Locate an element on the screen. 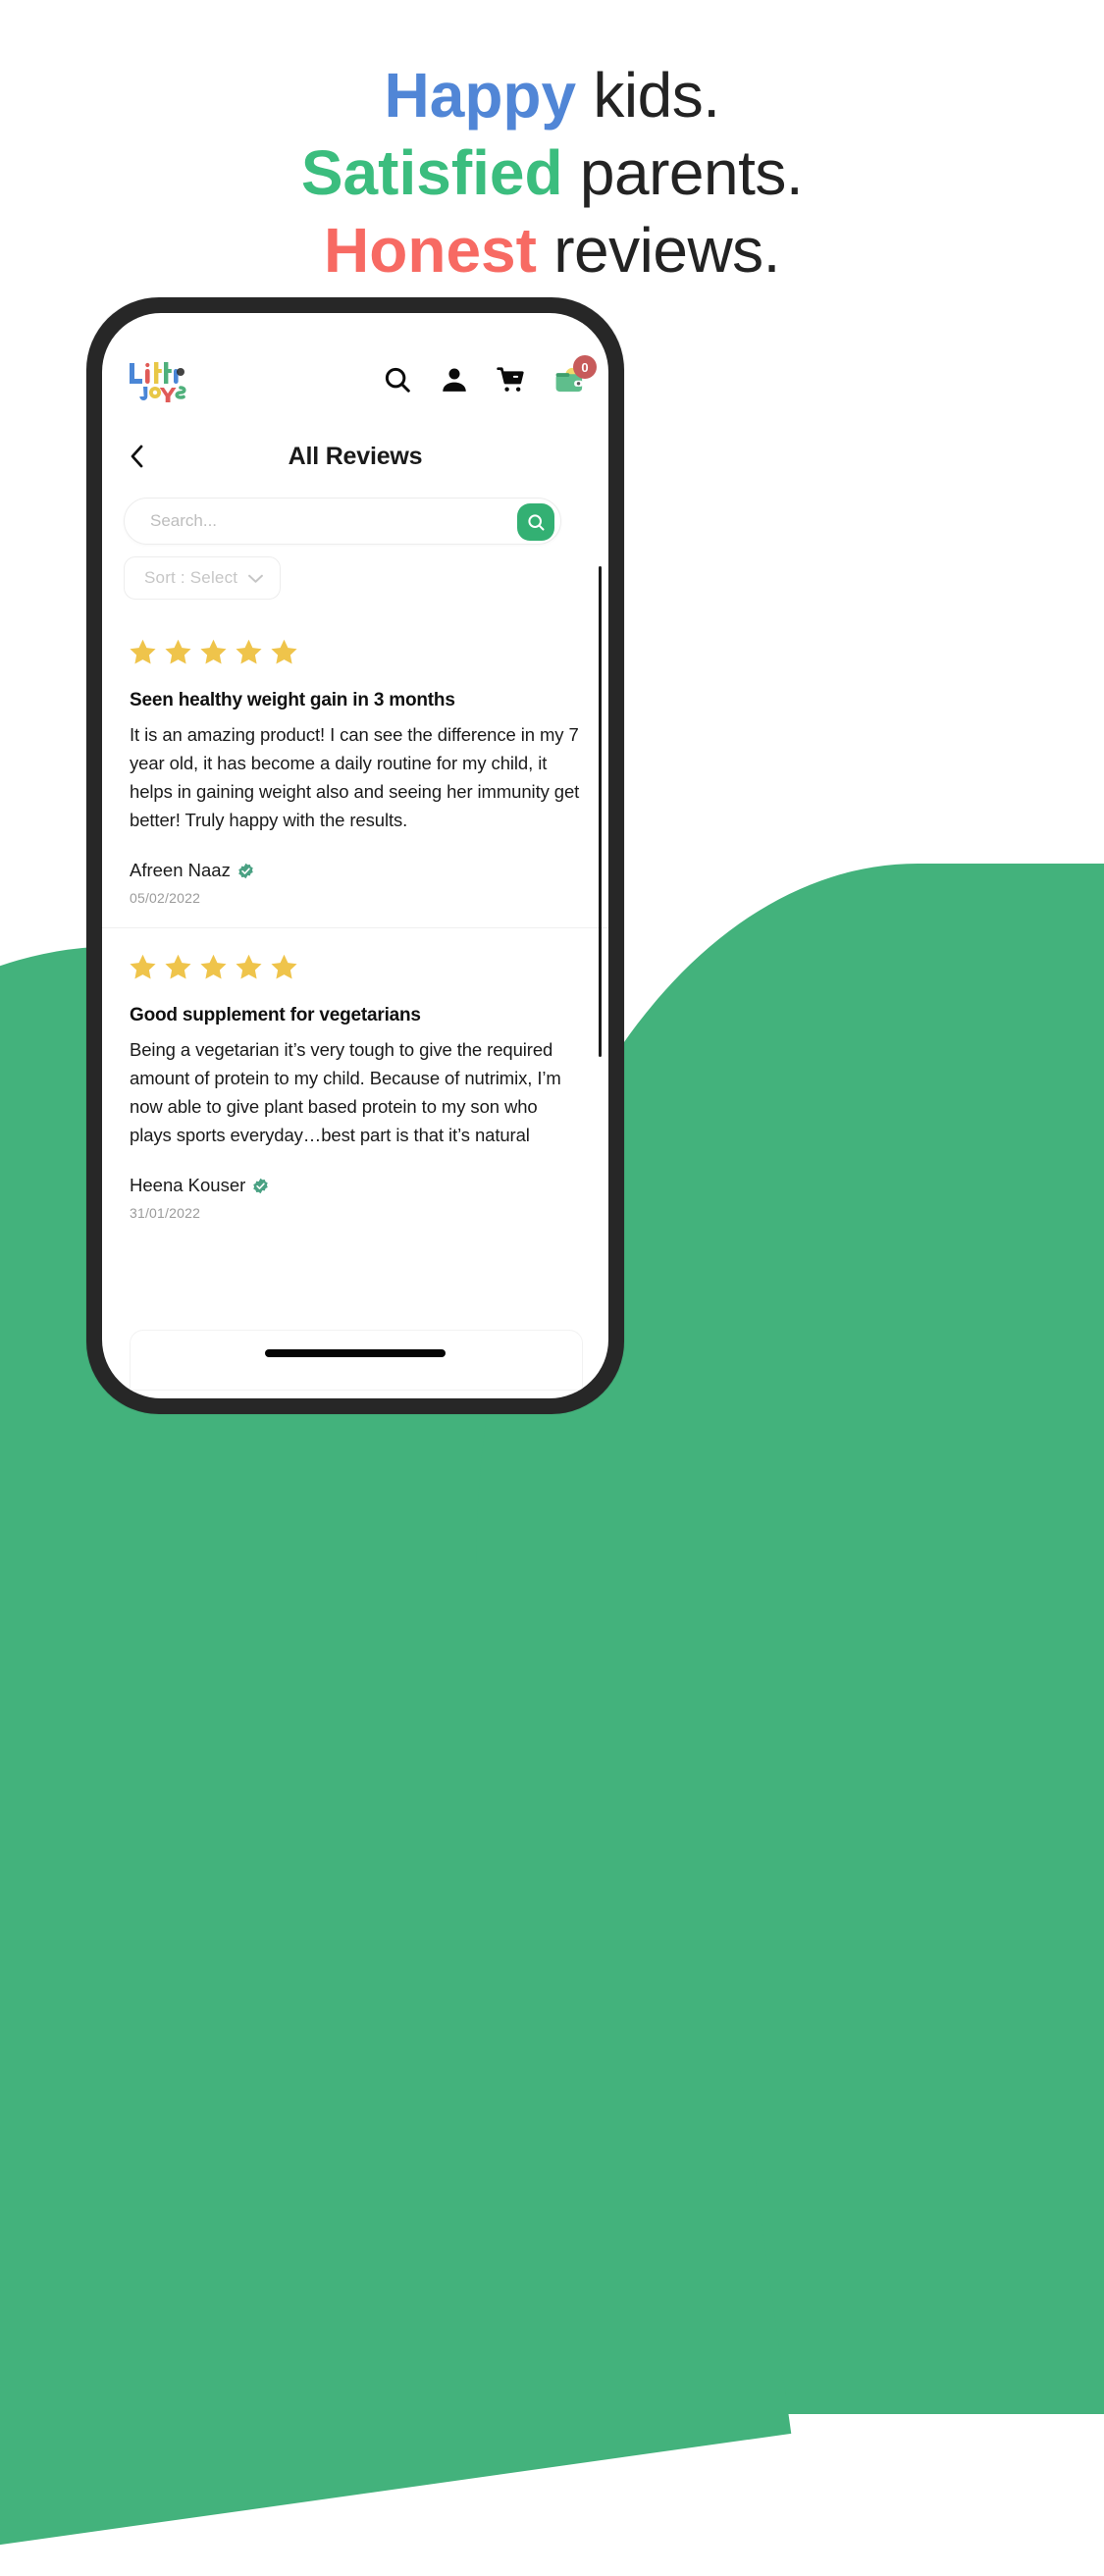 Image resolution: width=1104 pixels, height=2576 pixels. headline-line-1: Happy kids. is located at coordinates (552, 95).